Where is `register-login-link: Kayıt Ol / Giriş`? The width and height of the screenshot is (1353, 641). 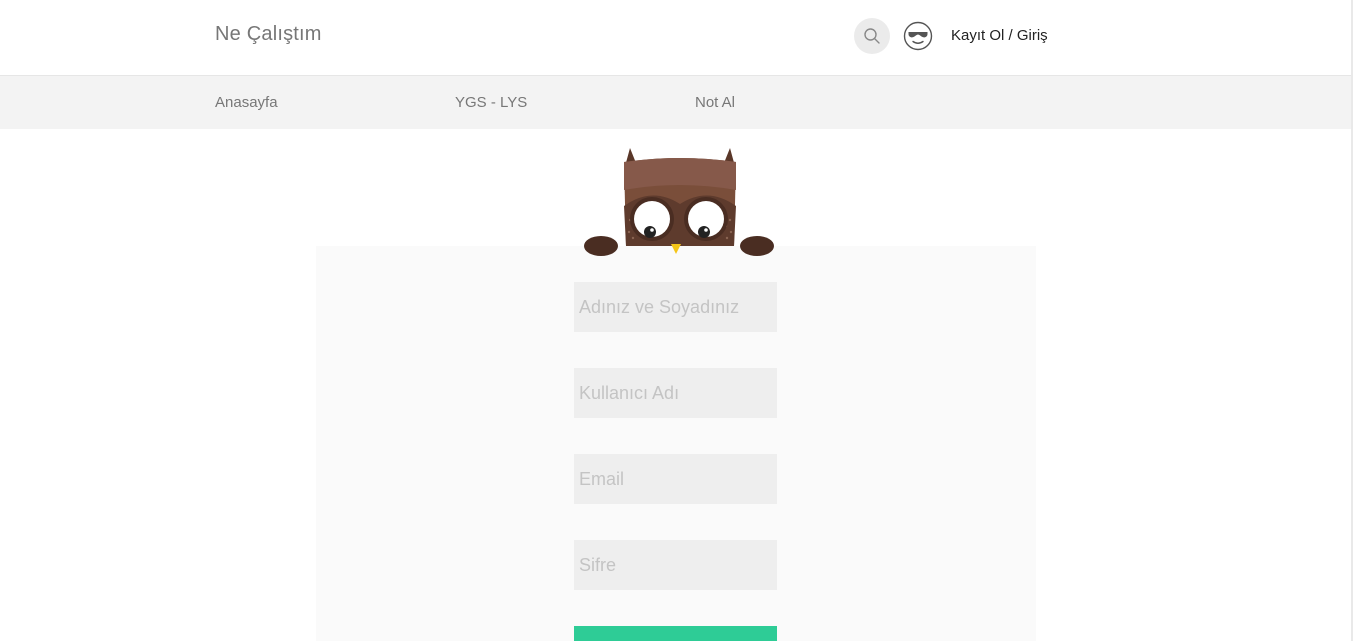
register-login-link: Kayıt Ol / Giriş is located at coordinates (999, 35).